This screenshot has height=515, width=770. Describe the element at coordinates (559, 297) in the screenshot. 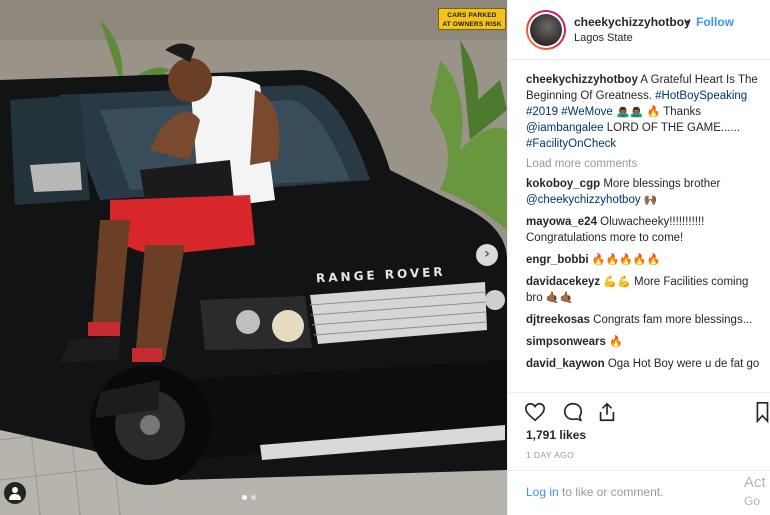

I see `comment-emoji: 🤙🏾🤙🏾` at that location.